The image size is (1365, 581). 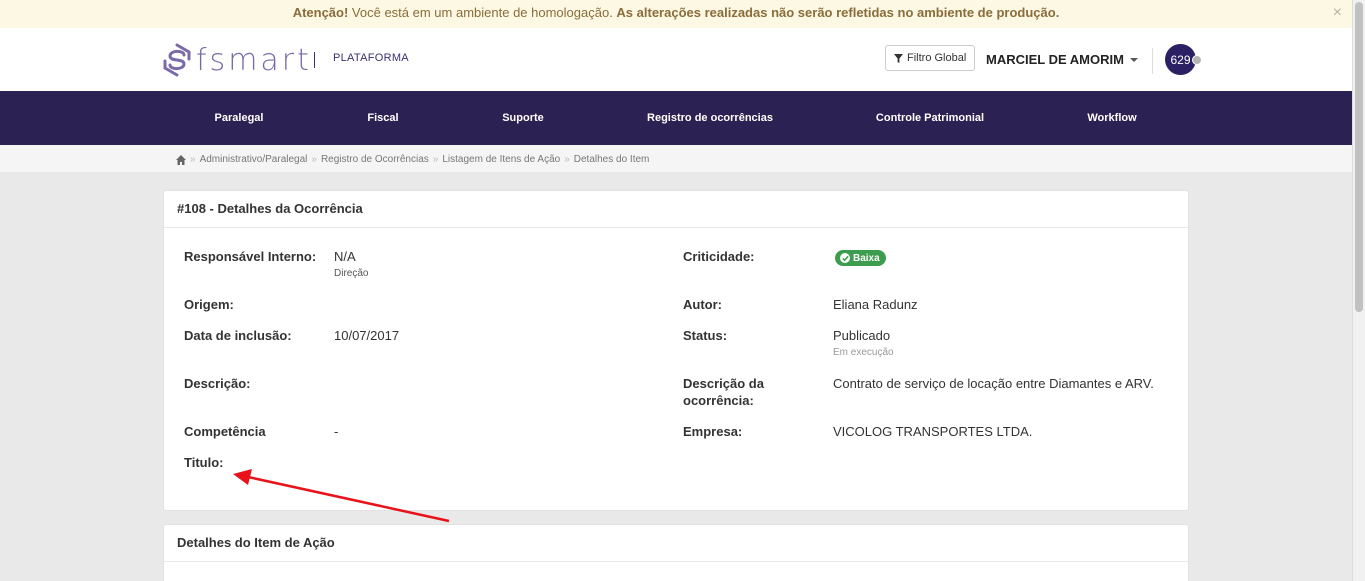 What do you see at coordinates (225, 431) in the screenshot?
I see `competencia-label: Competência` at bounding box center [225, 431].